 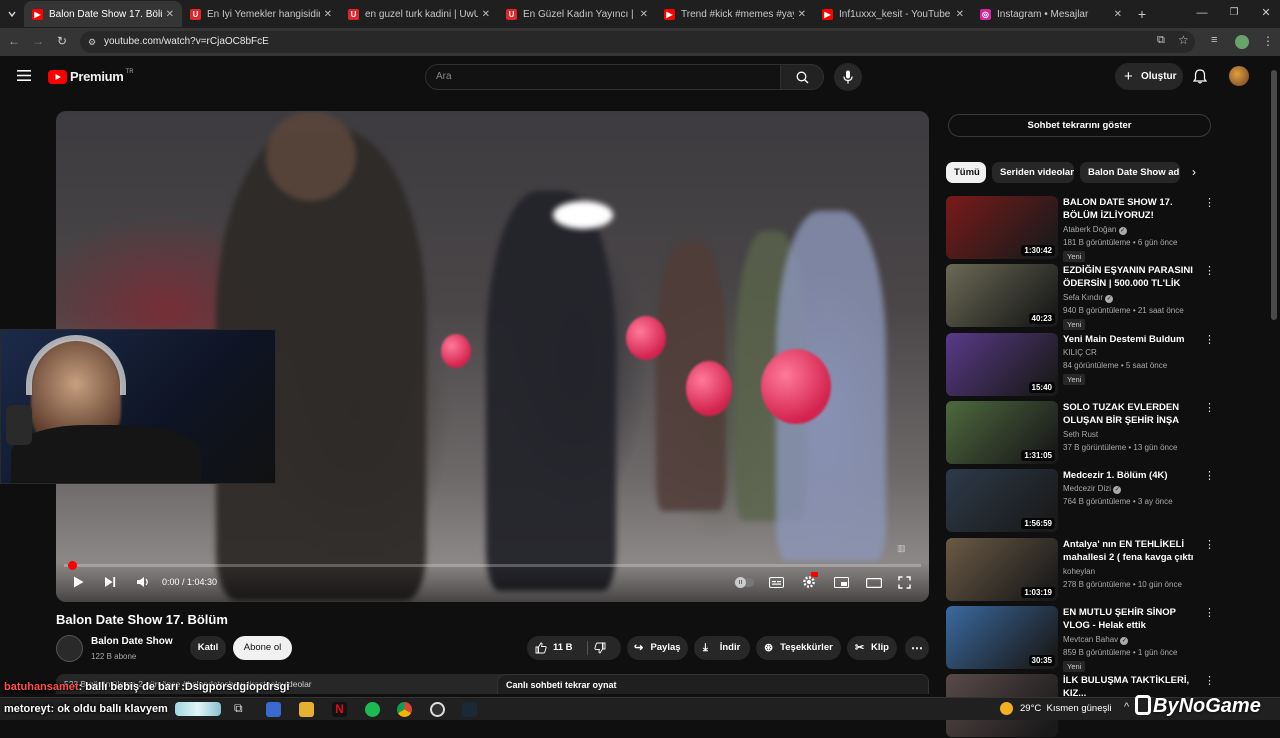 What do you see at coordinates (261, 14) in the screenshot?
I see `browser-tab: U En İyi Yemekler hangisidir | UwUFUFU ✕` at bounding box center [261, 14].